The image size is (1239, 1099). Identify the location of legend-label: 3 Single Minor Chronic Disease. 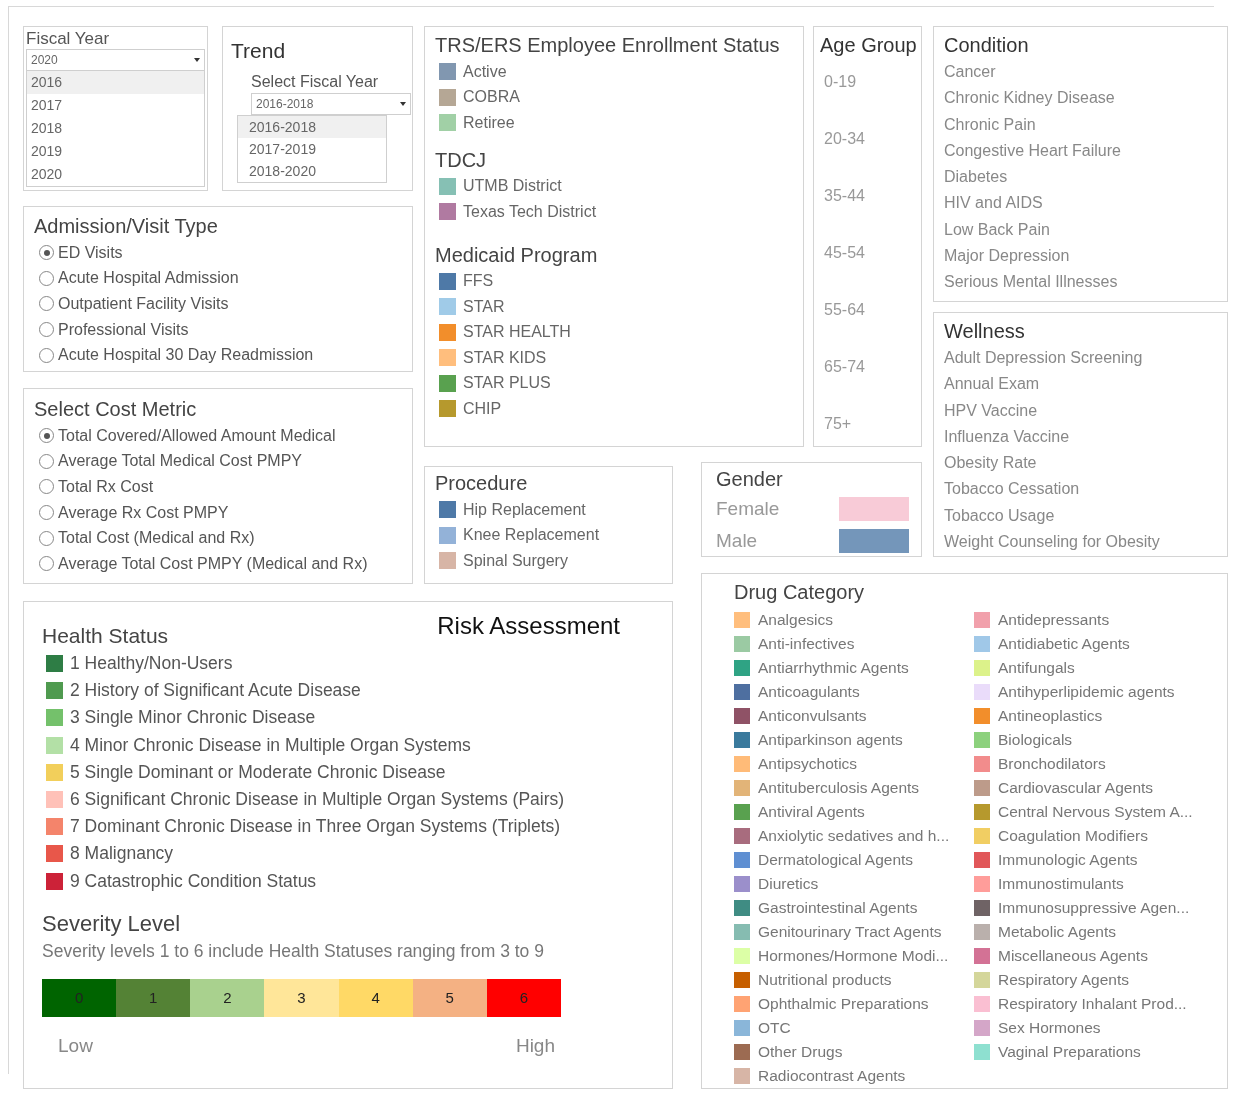
(193, 718).